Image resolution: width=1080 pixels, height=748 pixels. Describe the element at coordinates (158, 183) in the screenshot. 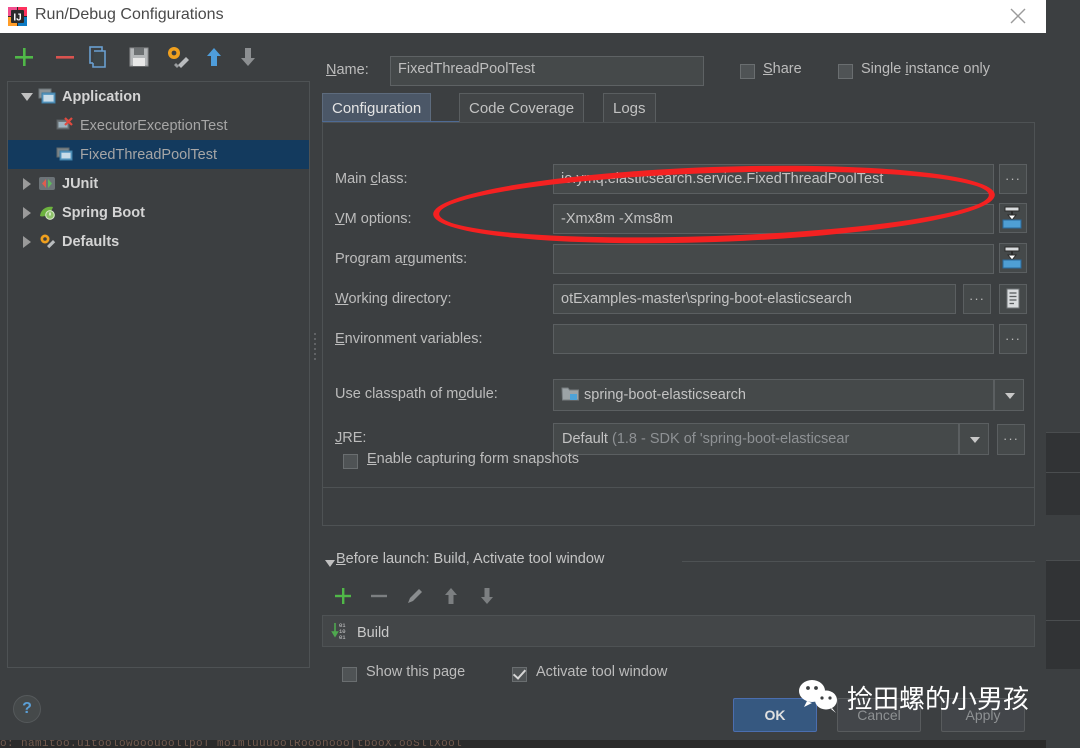

I see `tree-node-junit: JUnit` at that location.